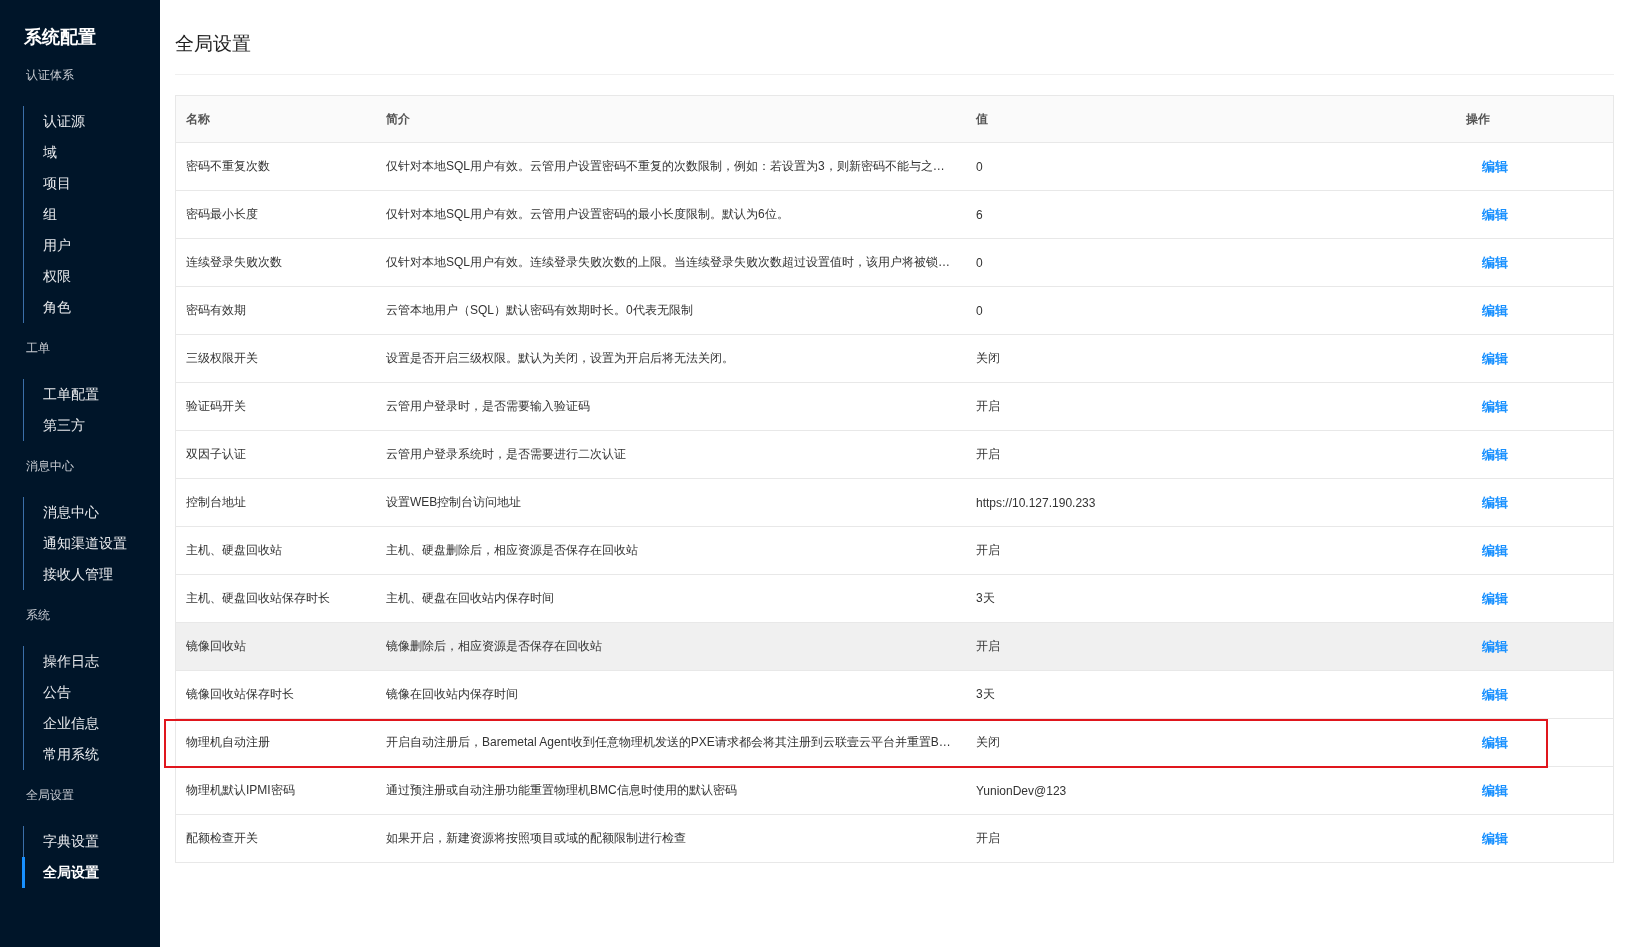  What do you see at coordinates (91, 425) in the screenshot?
I see `sidebar-item: 第三方` at bounding box center [91, 425].